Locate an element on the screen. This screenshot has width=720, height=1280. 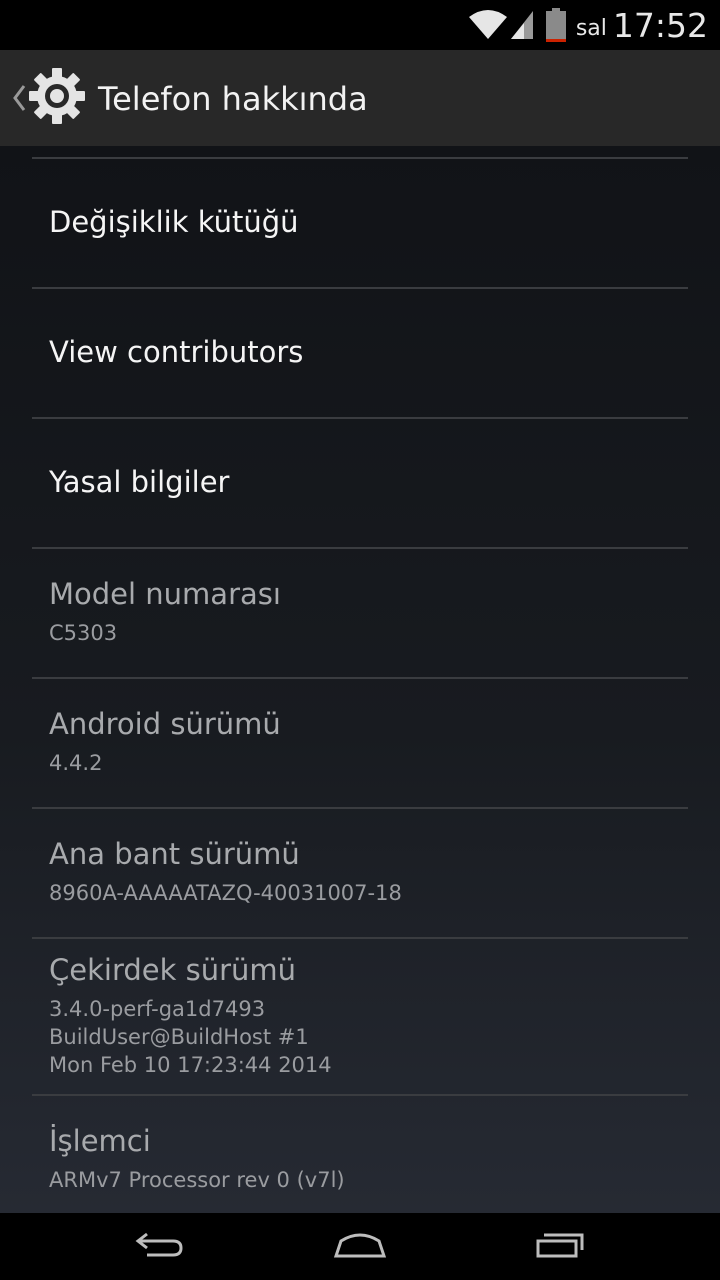
home-icon is located at coordinates (360, 1247).